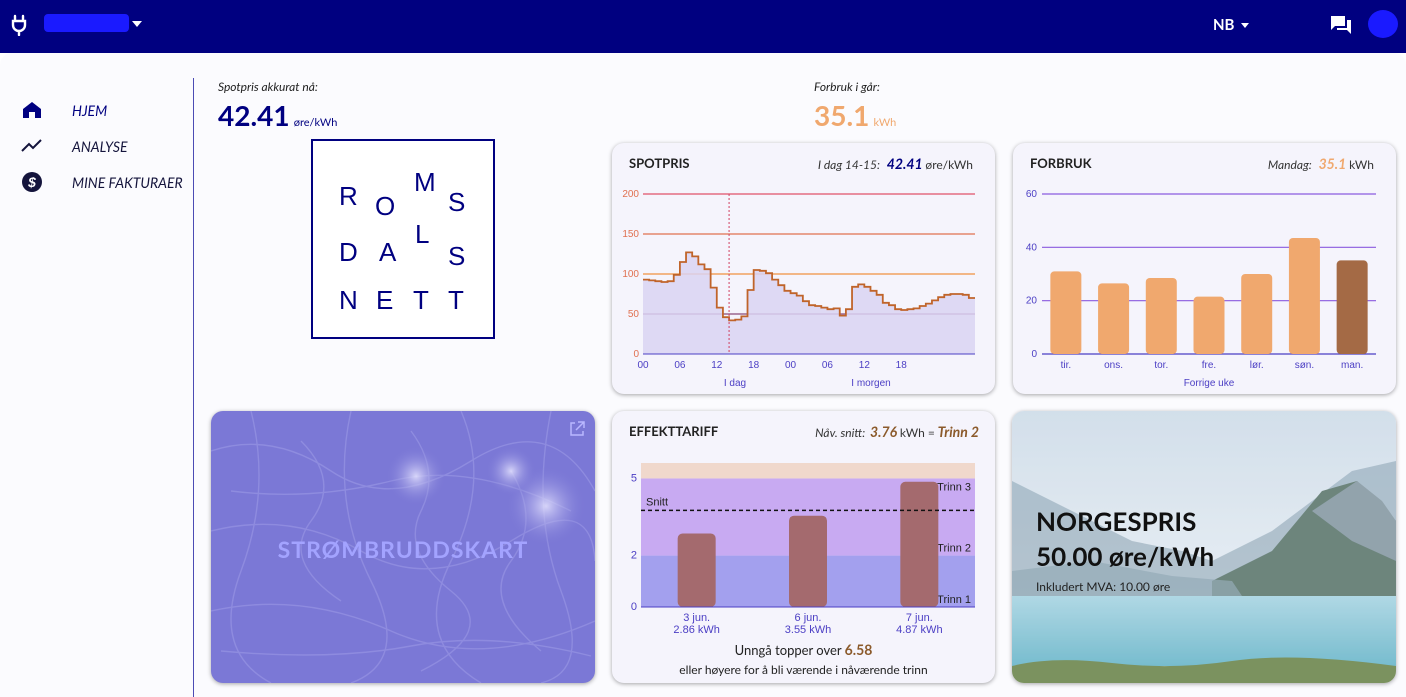  What do you see at coordinates (847, 86) in the screenshot?
I see `yesterday-label: Forbruk i går:` at bounding box center [847, 86].